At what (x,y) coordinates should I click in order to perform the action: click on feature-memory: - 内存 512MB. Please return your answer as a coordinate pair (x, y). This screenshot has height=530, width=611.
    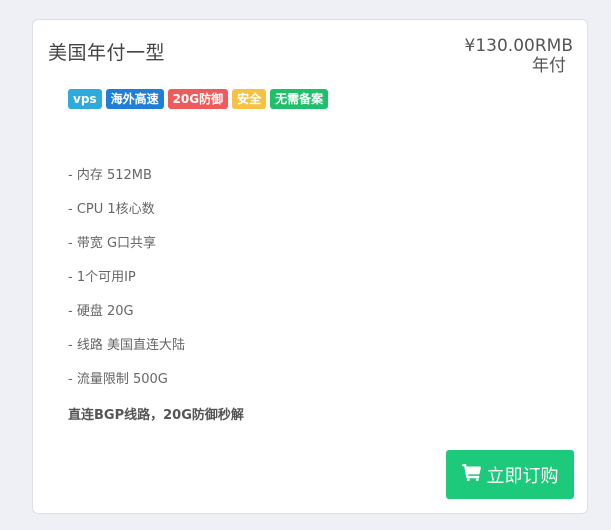
    Looking at the image, I should click on (110, 175).